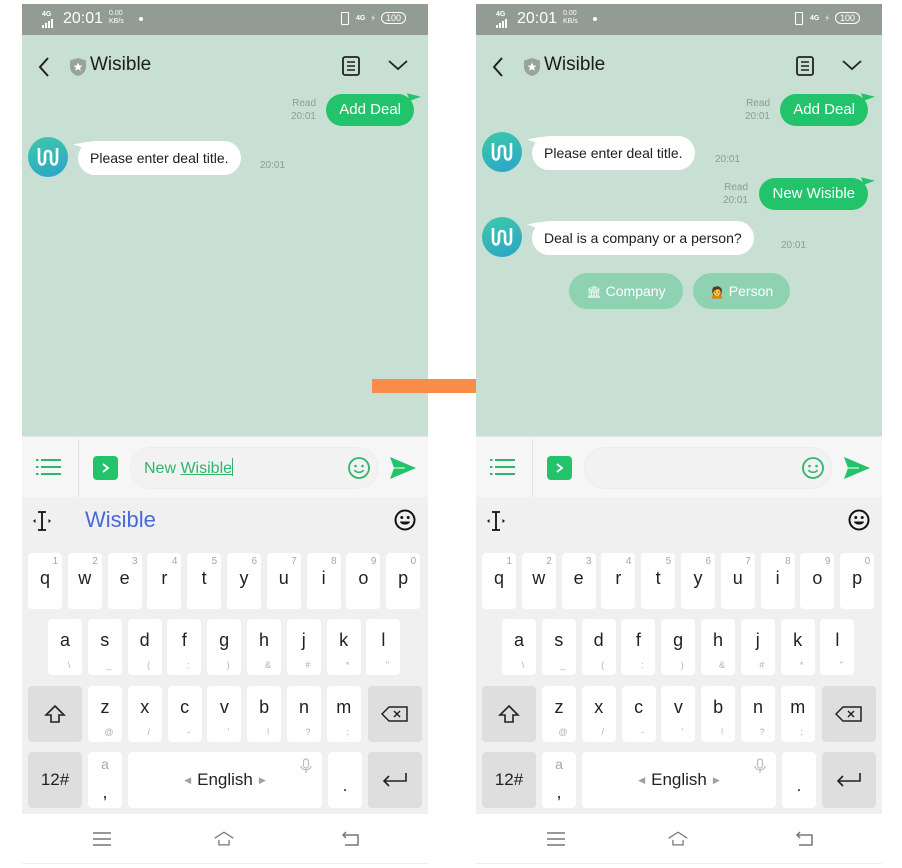  Describe the element at coordinates (164, 581) in the screenshot. I see `key-r: 4r` at that location.